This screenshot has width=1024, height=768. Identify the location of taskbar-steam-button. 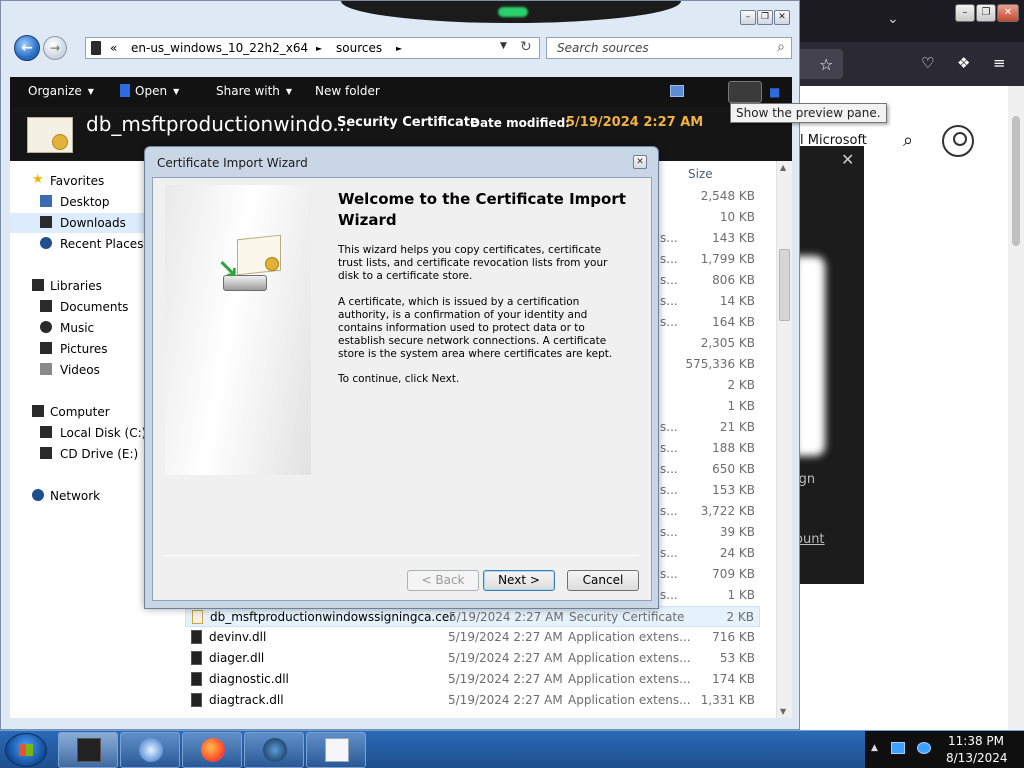
(274, 750).